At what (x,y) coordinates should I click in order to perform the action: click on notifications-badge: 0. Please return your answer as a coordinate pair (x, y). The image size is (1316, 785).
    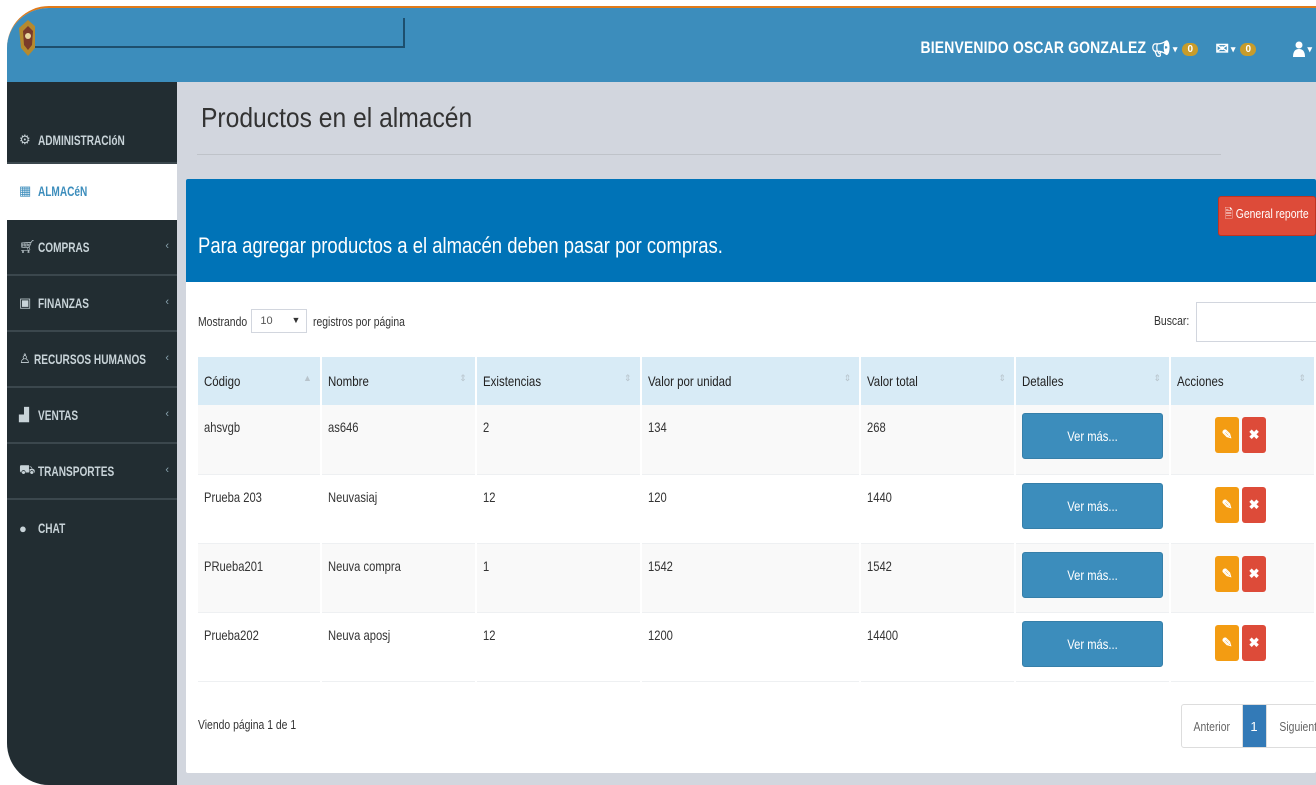
    Looking at the image, I should click on (1190, 49).